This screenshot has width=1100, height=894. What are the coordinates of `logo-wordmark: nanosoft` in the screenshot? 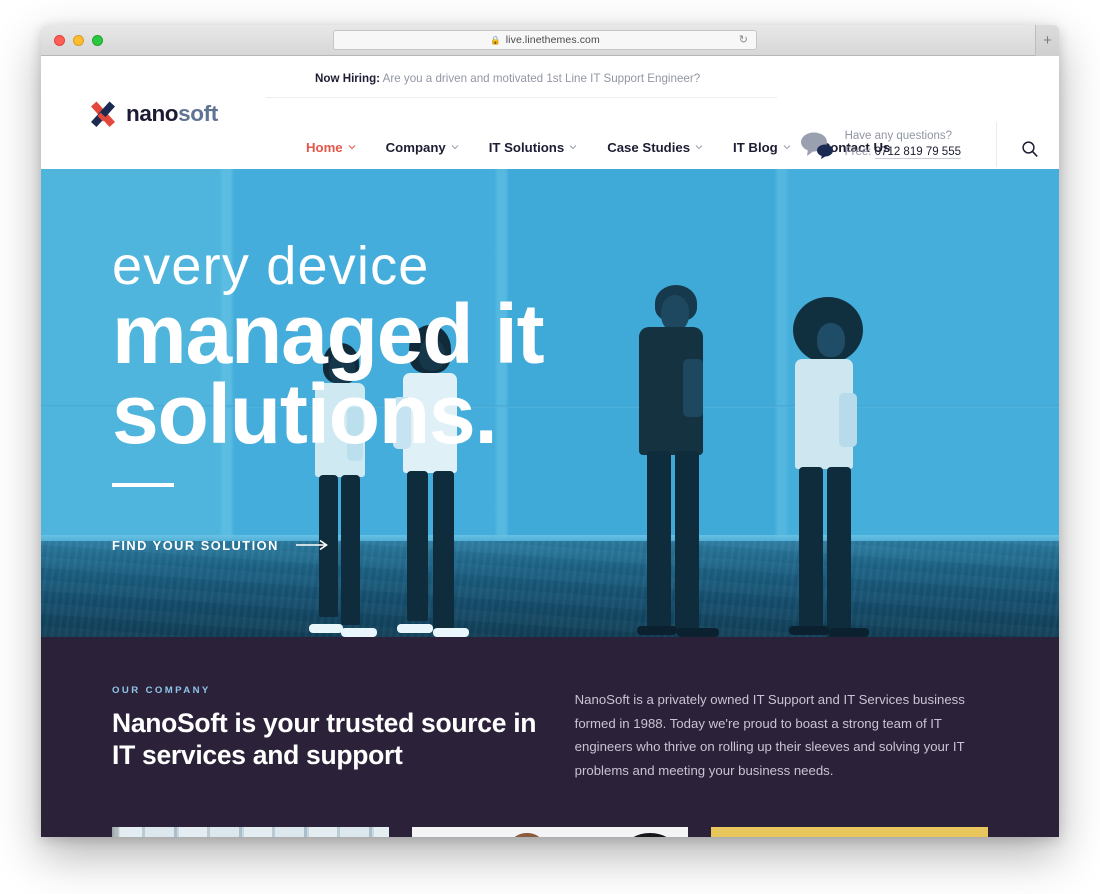 It's located at (172, 114).